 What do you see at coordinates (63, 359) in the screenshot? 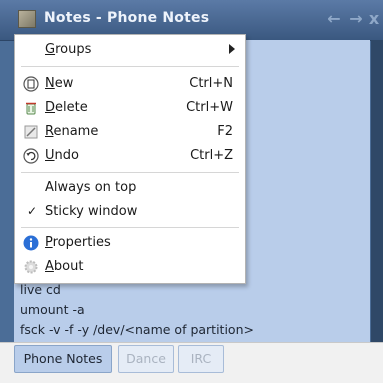
I see `tab-phone-notes: Phone Notes` at bounding box center [63, 359].